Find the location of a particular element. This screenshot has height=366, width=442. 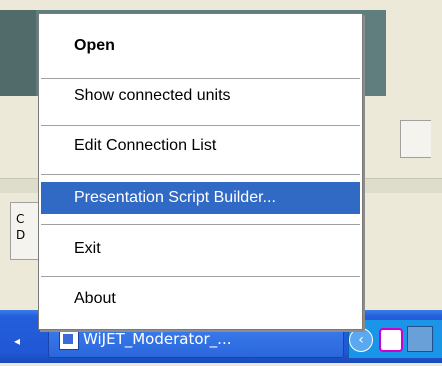

background-window-edge is located at coordinates (18, 53).